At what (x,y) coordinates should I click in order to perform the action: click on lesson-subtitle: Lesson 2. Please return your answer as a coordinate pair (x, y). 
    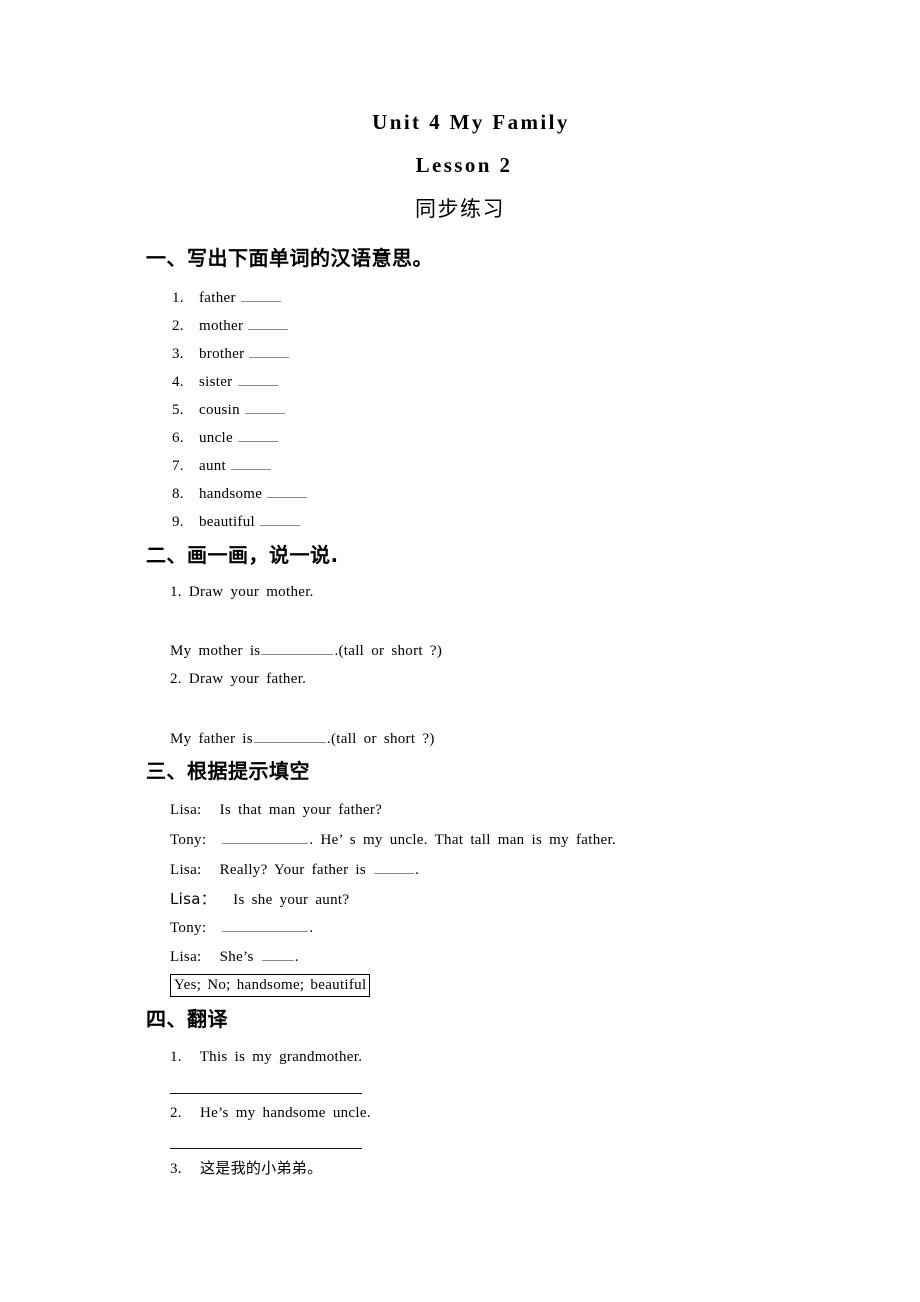
    Looking at the image, I should click on (464, 165).